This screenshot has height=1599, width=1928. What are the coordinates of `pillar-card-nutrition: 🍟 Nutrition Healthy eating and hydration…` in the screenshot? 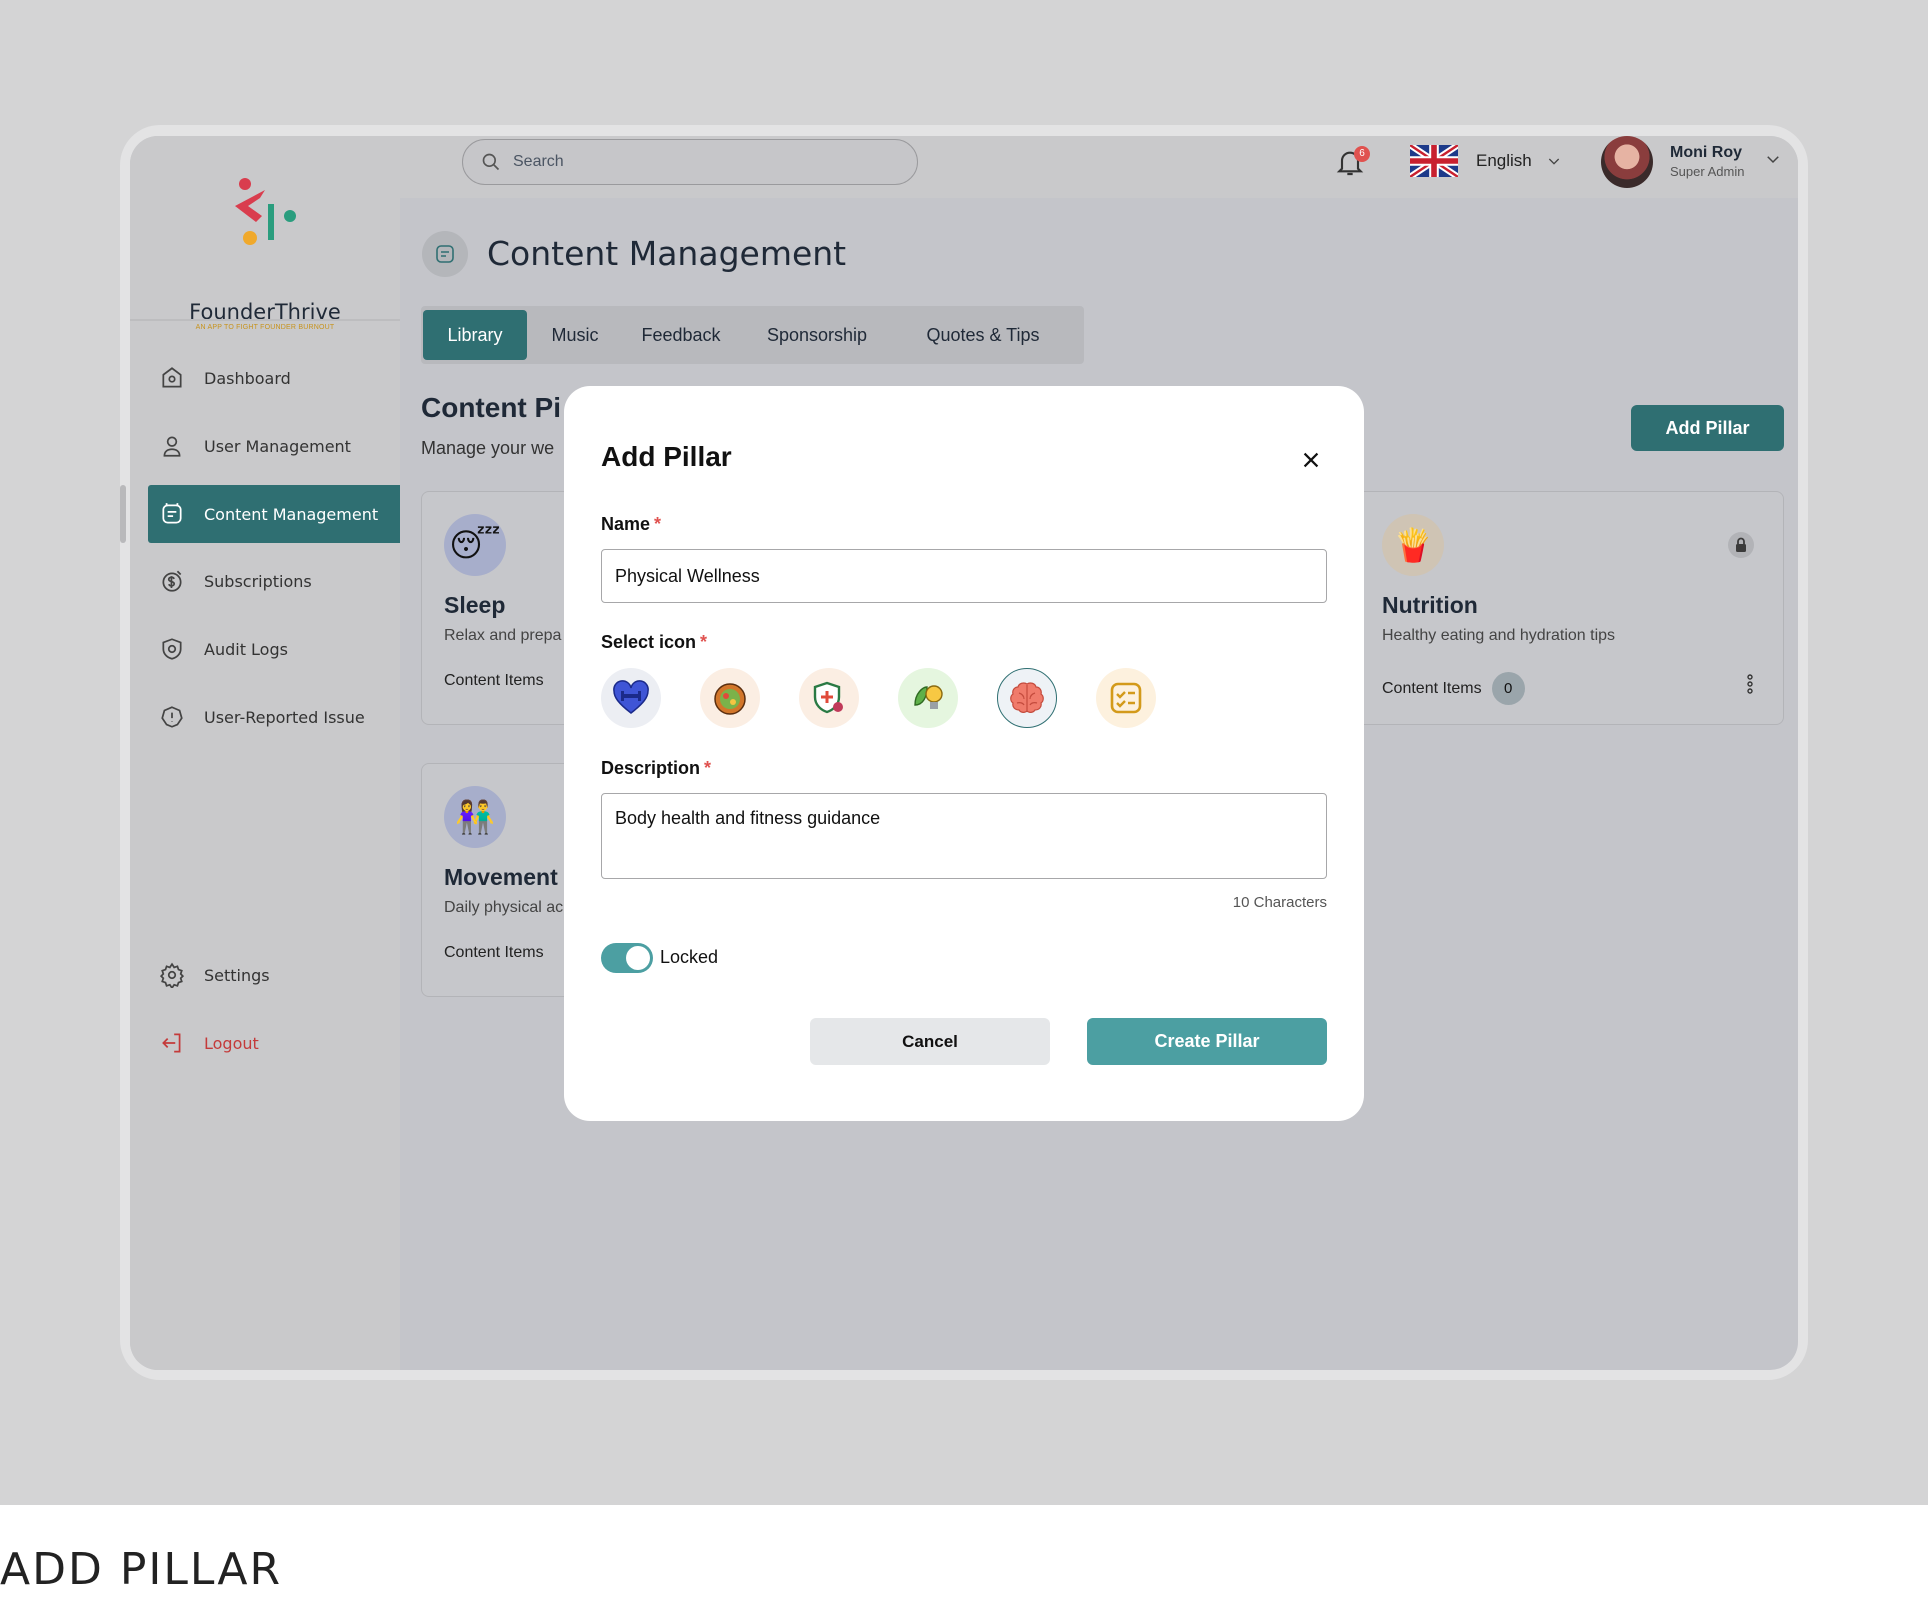 It's located at (1572, 608).